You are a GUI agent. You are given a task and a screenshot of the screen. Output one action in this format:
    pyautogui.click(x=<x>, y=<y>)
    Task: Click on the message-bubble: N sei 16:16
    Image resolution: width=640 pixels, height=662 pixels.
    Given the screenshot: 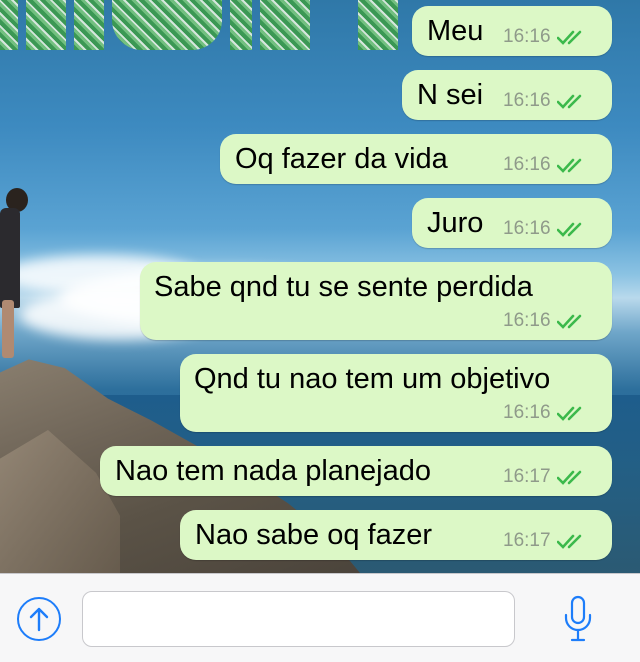 What is the action you would take?
    pyautogui.click(x=507, y=95)
    